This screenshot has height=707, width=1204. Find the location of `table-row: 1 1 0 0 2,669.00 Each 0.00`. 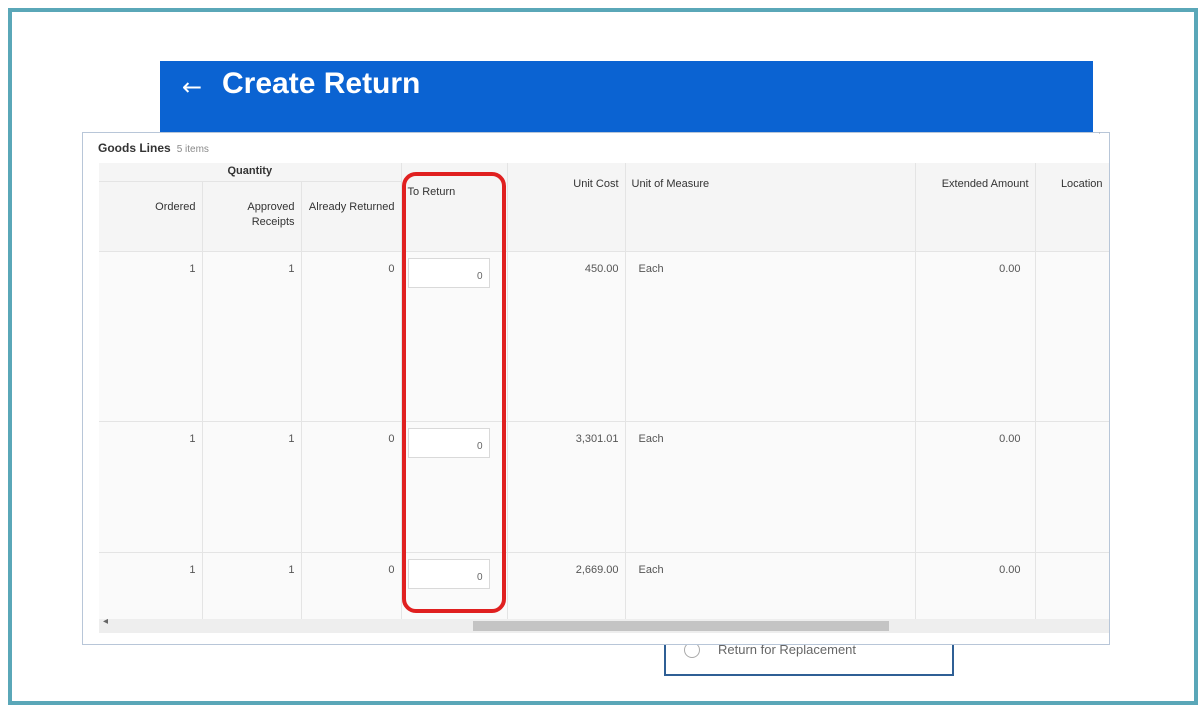

table-row: 1 1 0 0 2,669.00 Each 0.00 is located at coordinates (604, 586).